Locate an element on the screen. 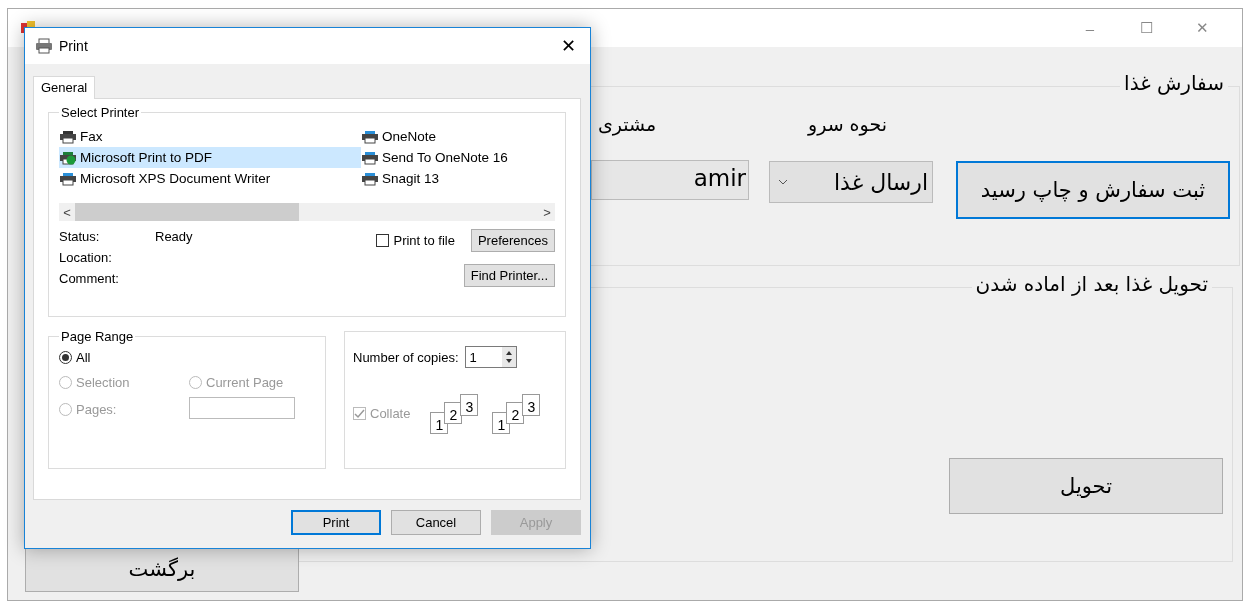 This screenshot has width=1243, height=601. window-control: ☐ is located at coordinates (1146, 28).